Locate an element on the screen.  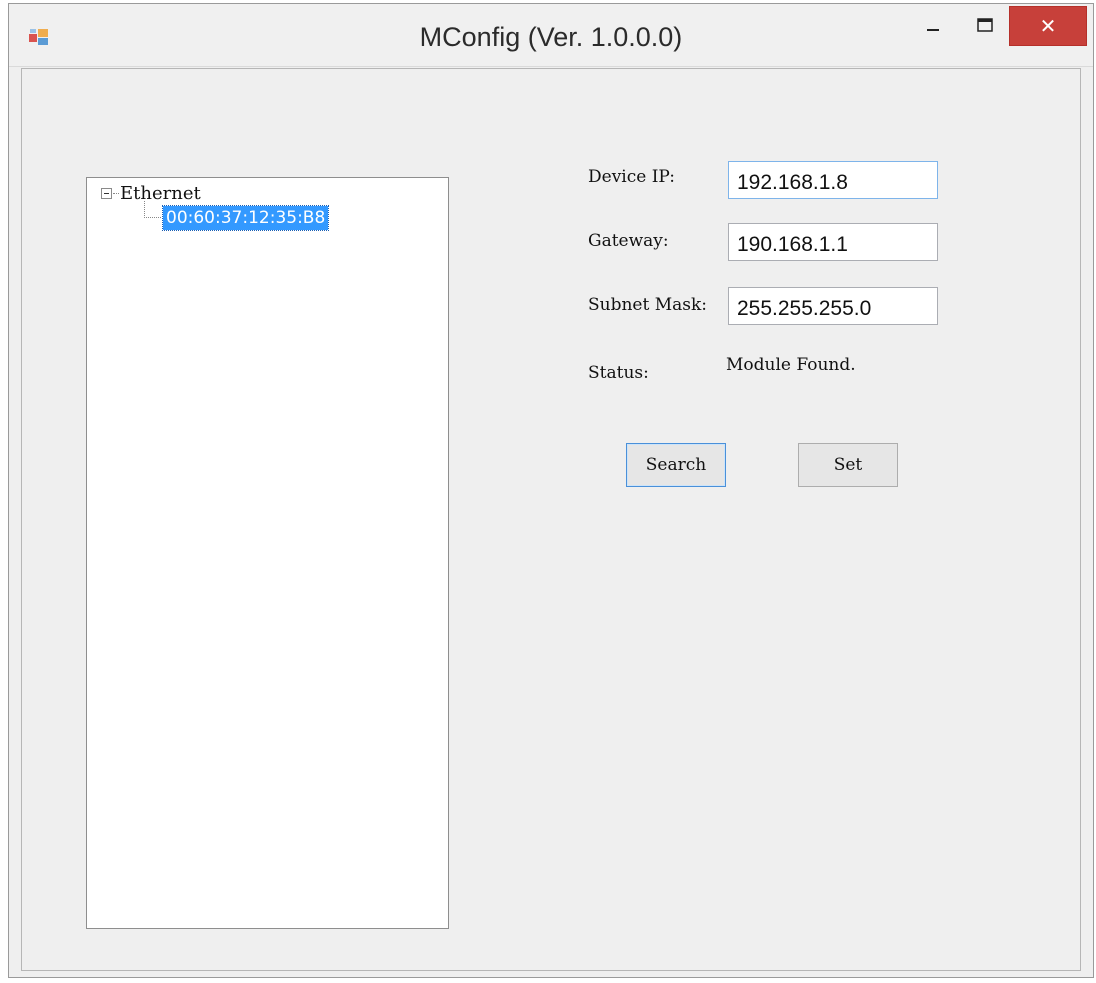
device-ip-label: Device IP: is located at coordinates (631, 177).